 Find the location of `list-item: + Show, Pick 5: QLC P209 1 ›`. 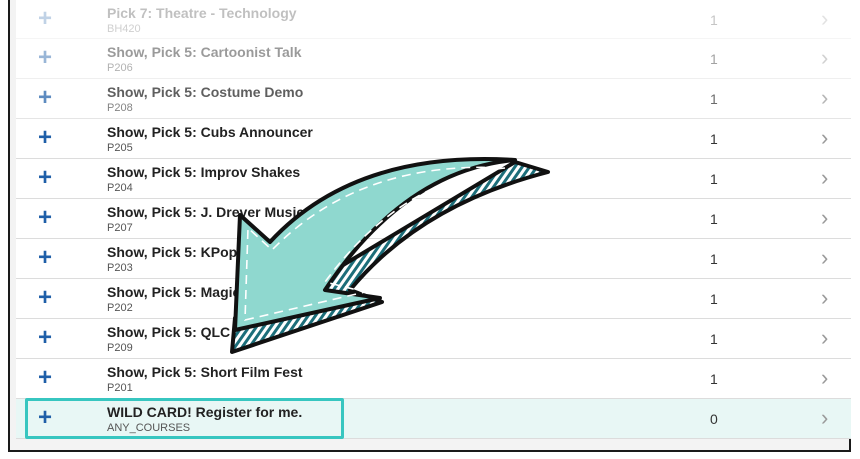

list-item: + Show, Pick 5: QLC P209 1 › is located at coordinates (433, 339).